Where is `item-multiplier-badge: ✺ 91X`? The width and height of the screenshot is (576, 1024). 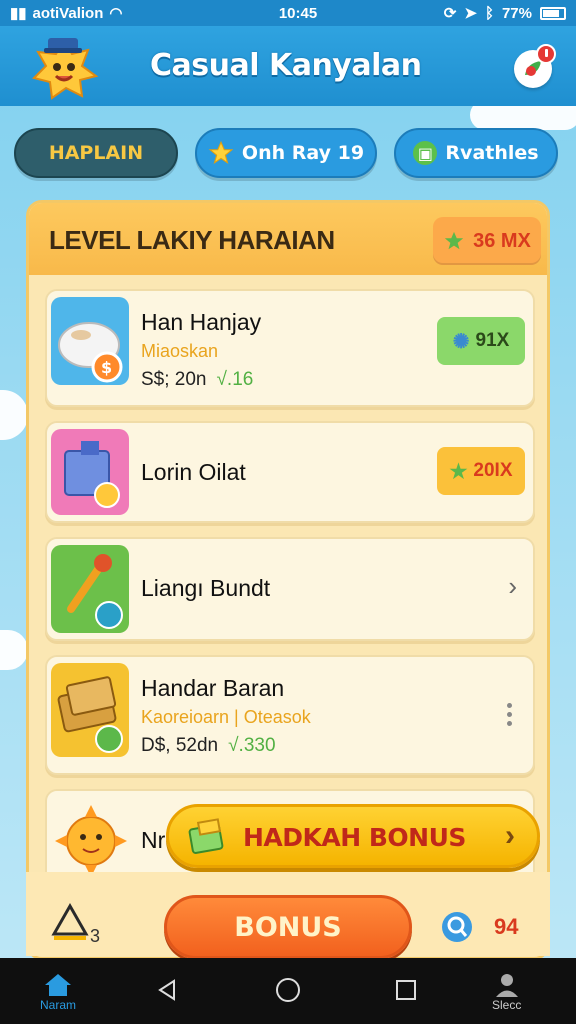 item-multiplier-badge: ✺ 91X is located at coordinates (481, 341).